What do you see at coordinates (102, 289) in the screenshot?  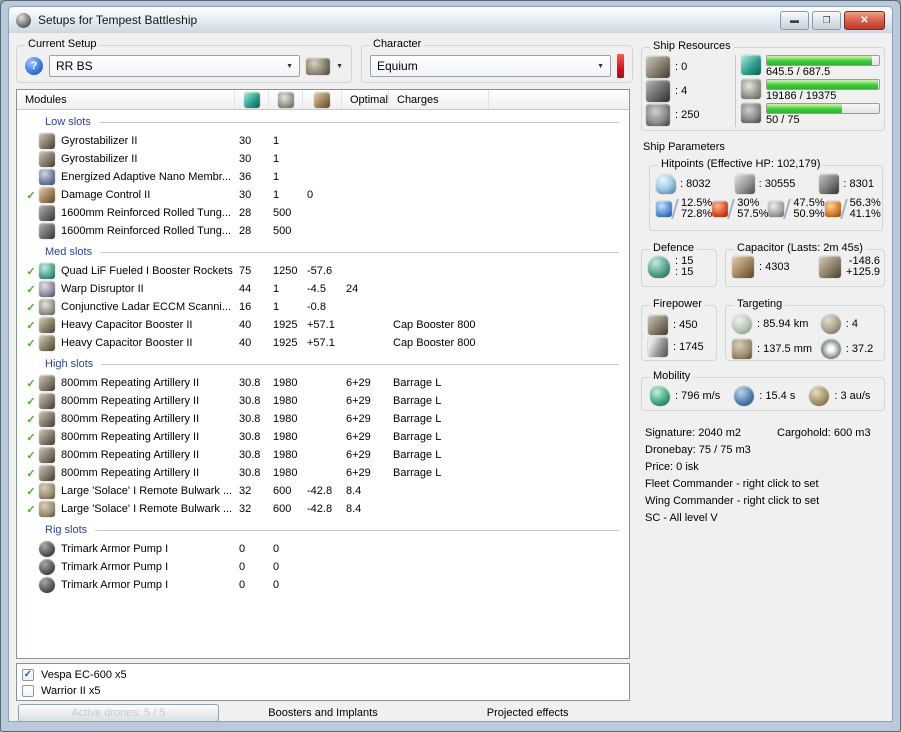 I see `module-name: Warp Disruptor II` at bounding box center [102, 289].